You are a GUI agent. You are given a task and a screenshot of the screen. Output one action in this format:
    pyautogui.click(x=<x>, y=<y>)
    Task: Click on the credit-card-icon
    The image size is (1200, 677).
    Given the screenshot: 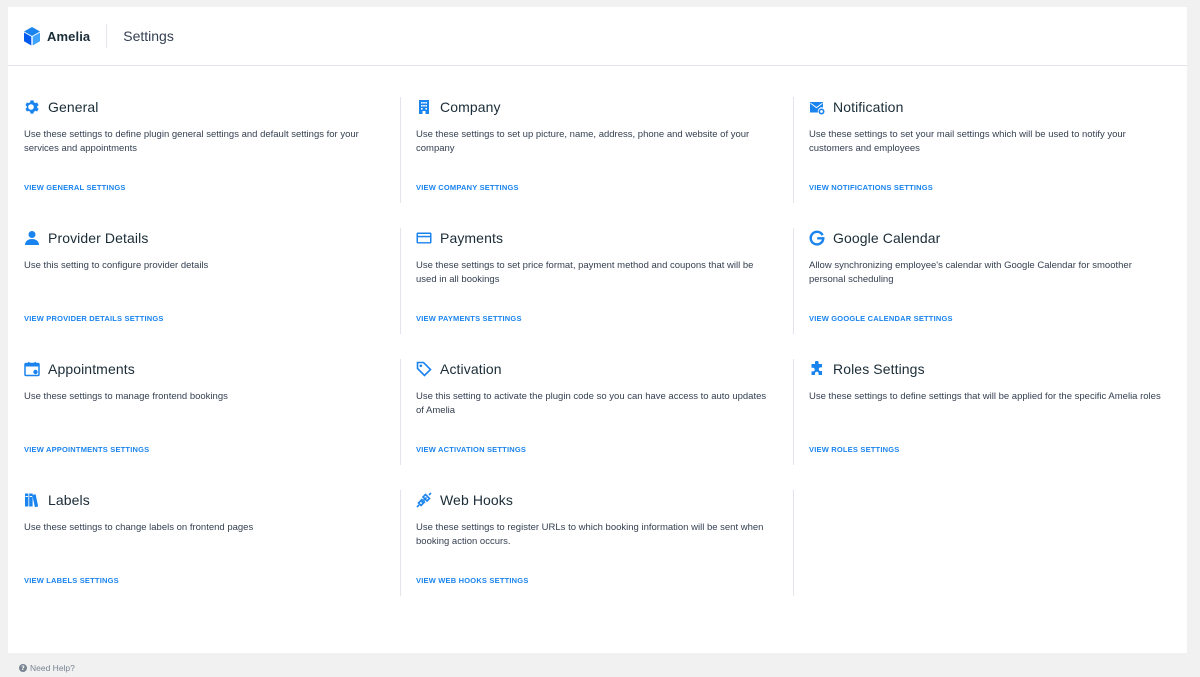 What is the action you would take?
    pyautogui.click(x=424, y=238)
    